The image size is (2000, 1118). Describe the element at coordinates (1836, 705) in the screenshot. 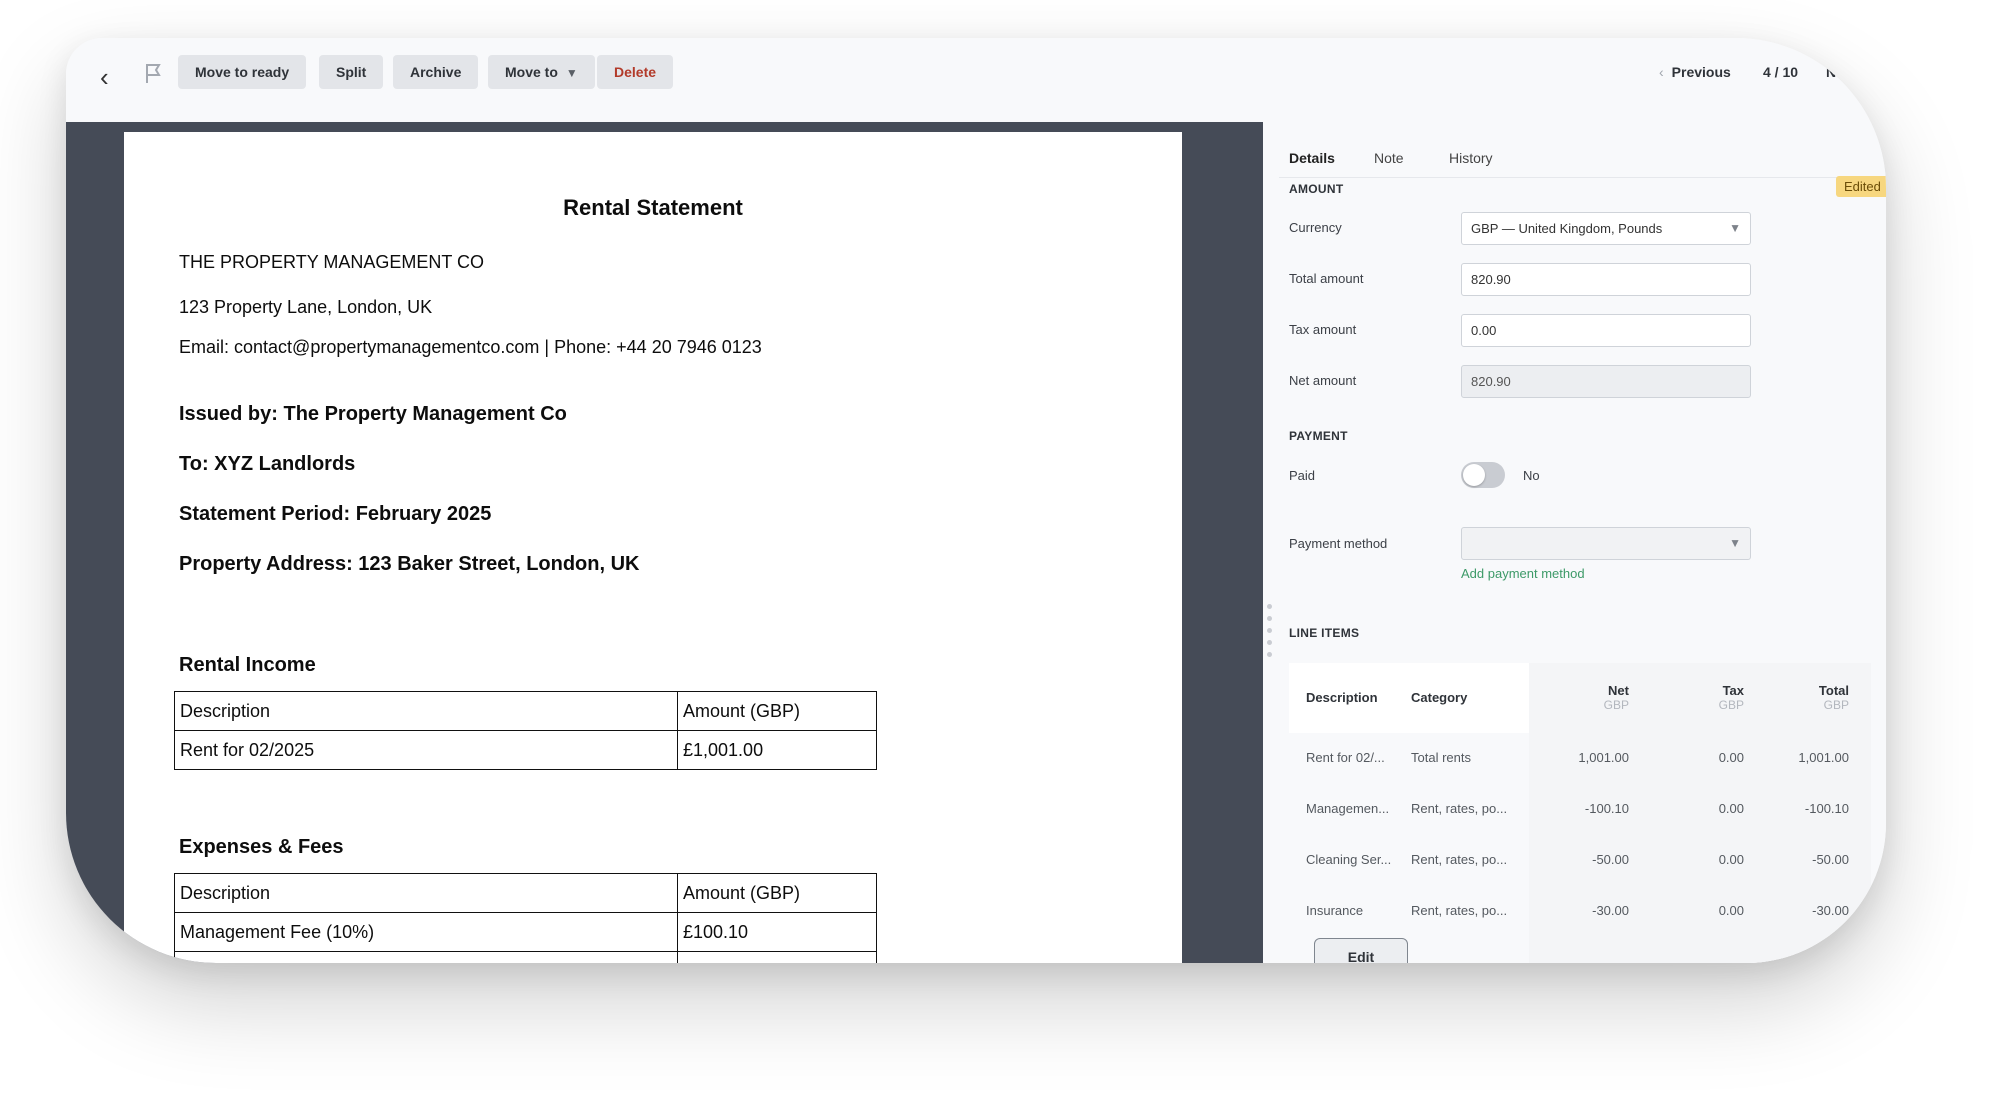

I see `column-total-currency: GBP` at that location.